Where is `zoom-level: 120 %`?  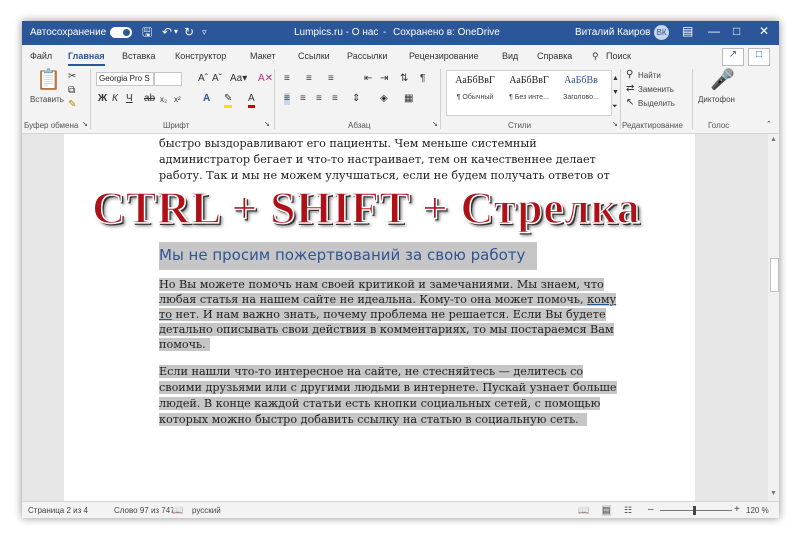 zoom-level: 120 % is located at coordinates (757, 510).